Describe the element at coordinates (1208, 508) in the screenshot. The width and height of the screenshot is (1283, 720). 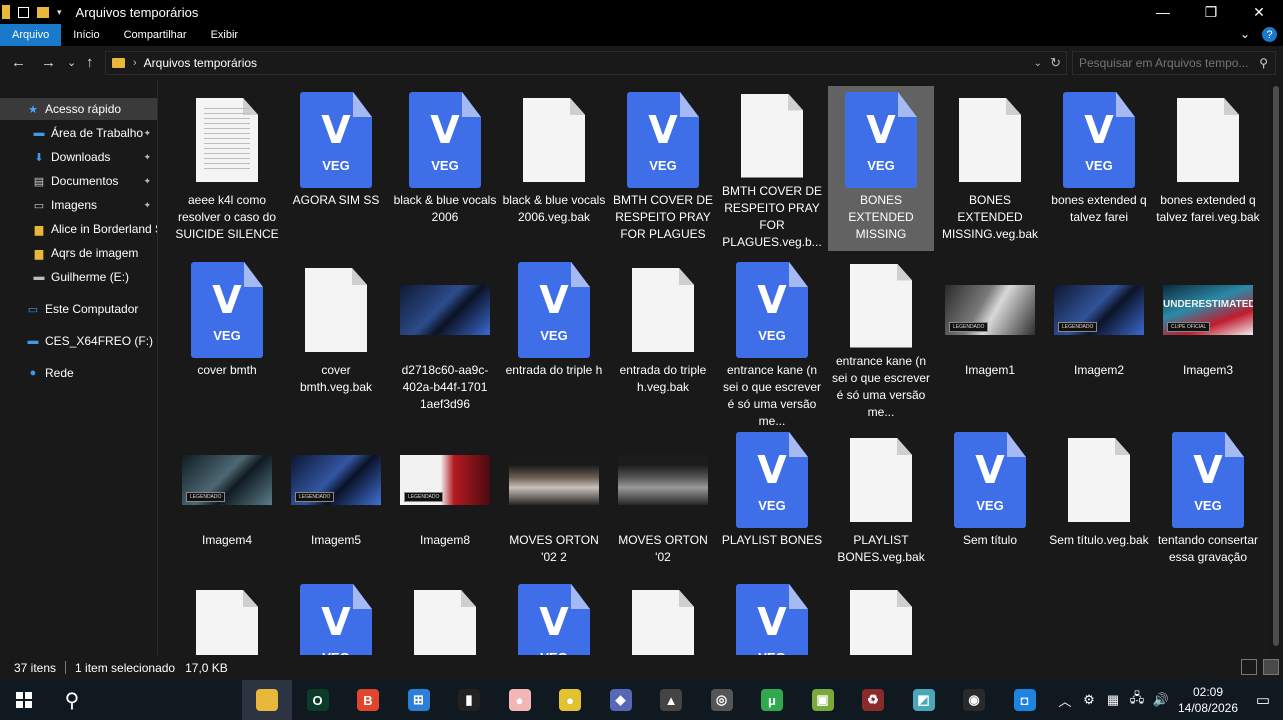
I see `file-item: V VEG tentando consertar essa gravação` at that location.